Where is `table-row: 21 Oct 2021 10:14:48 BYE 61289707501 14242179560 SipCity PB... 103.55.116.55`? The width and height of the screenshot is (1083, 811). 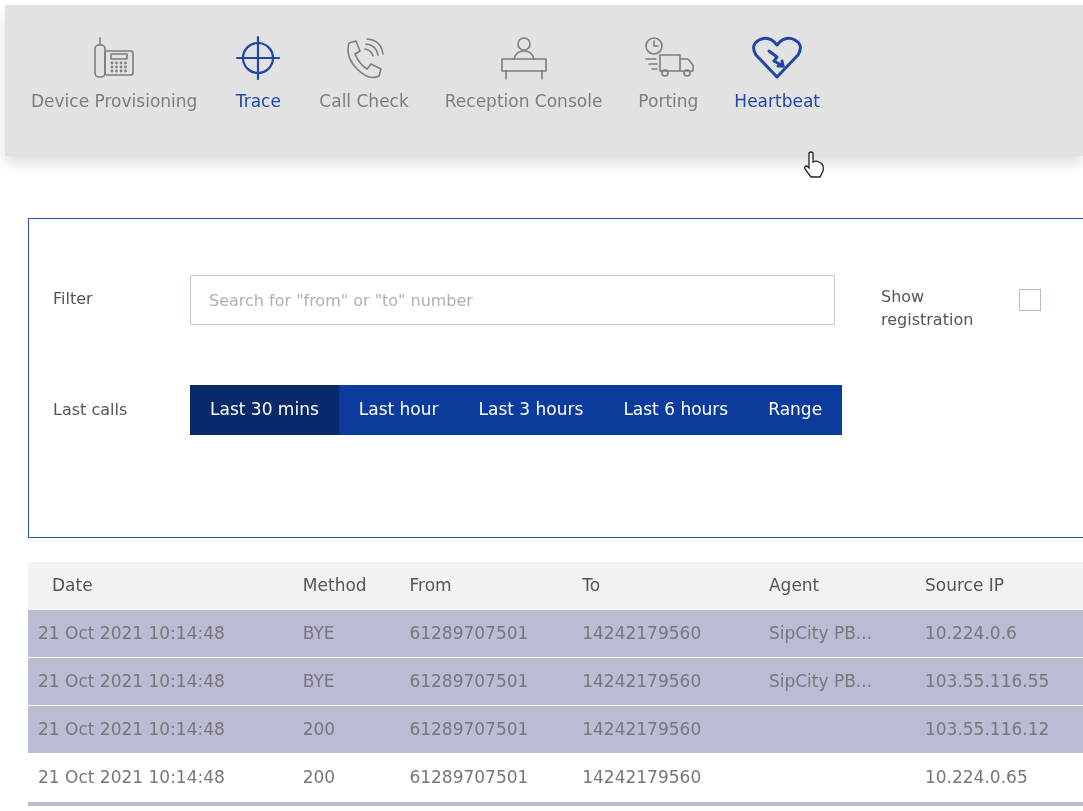
table-row: 21 Oct 2021 10:14:48 BYE 61289707501 14242179560 SipCity PB... 103.55.116.55 is located at coordinates (555, 682).